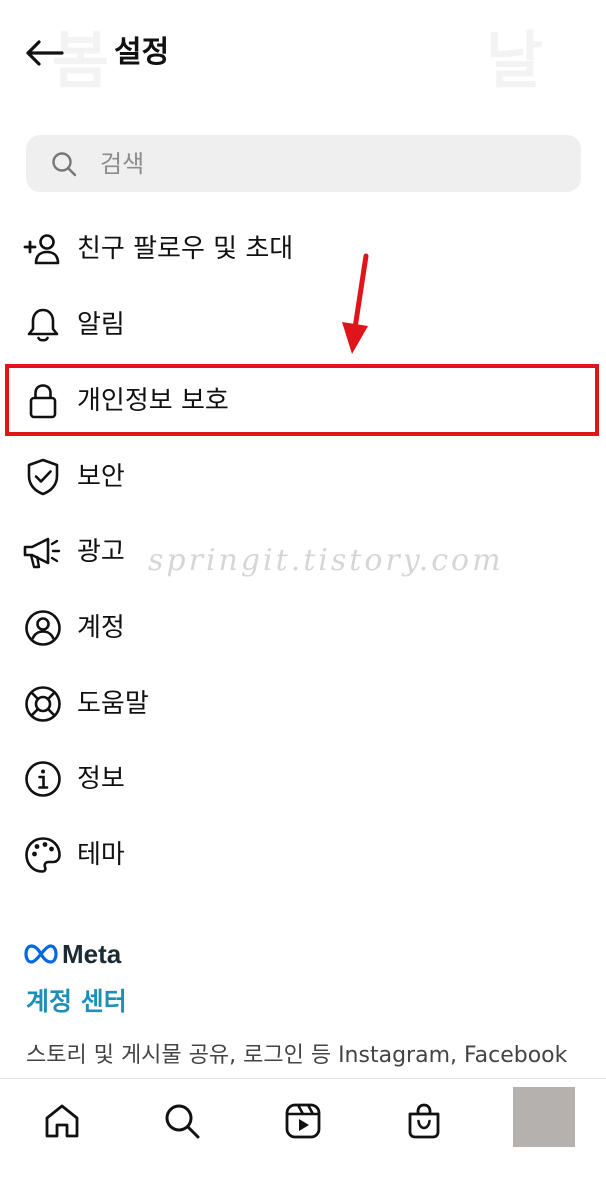 Image resolution: width=606 pixels, height=1179 pixels. I want to click on home-icon, so click(62, 1121).